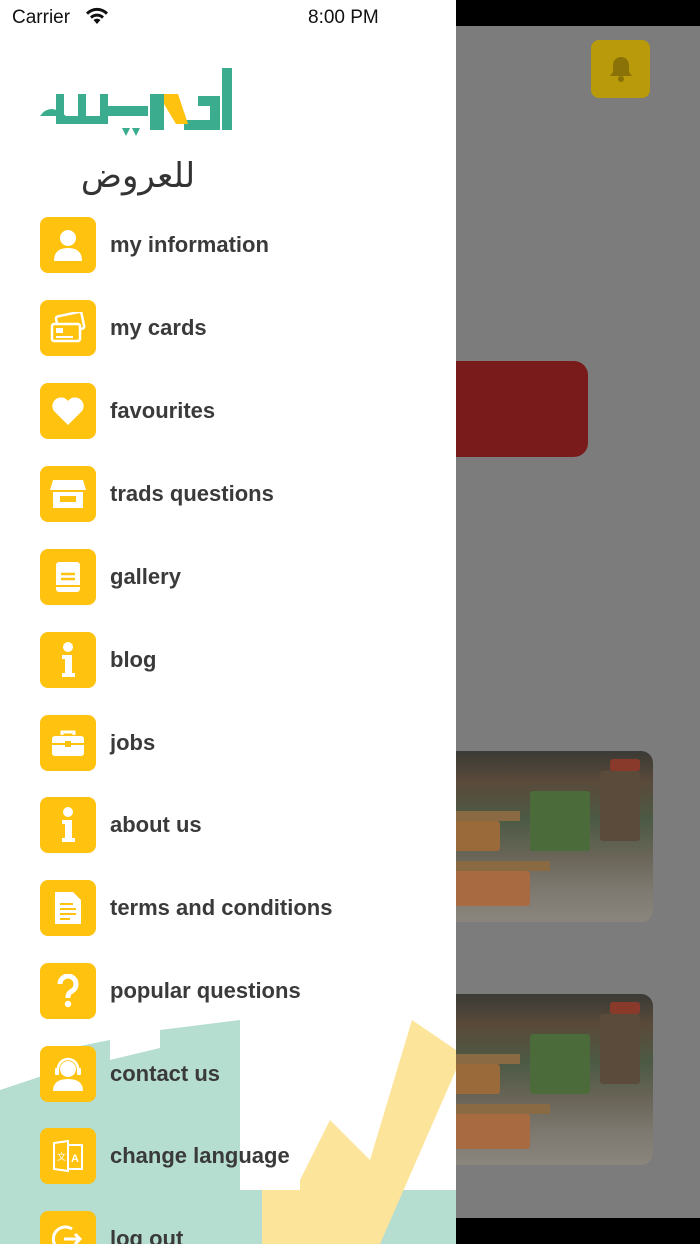 This screenshot has height=1244, width=700. Describe the element at coordinates (145, 576) in the screenshot. I see `menu-item-label: gallery` at that location.